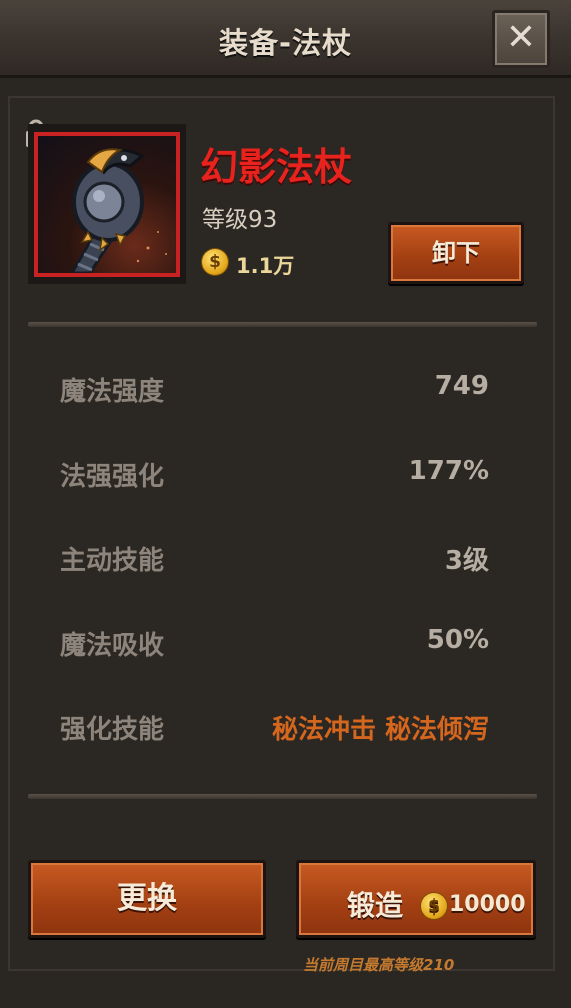 The height and width of the screenshot is (1008, 571). What do you see at coordinates (112, 392) in the screenshot?
I see `stat-label-magic-power: 魔法强度` at bounding box center [112, 392].